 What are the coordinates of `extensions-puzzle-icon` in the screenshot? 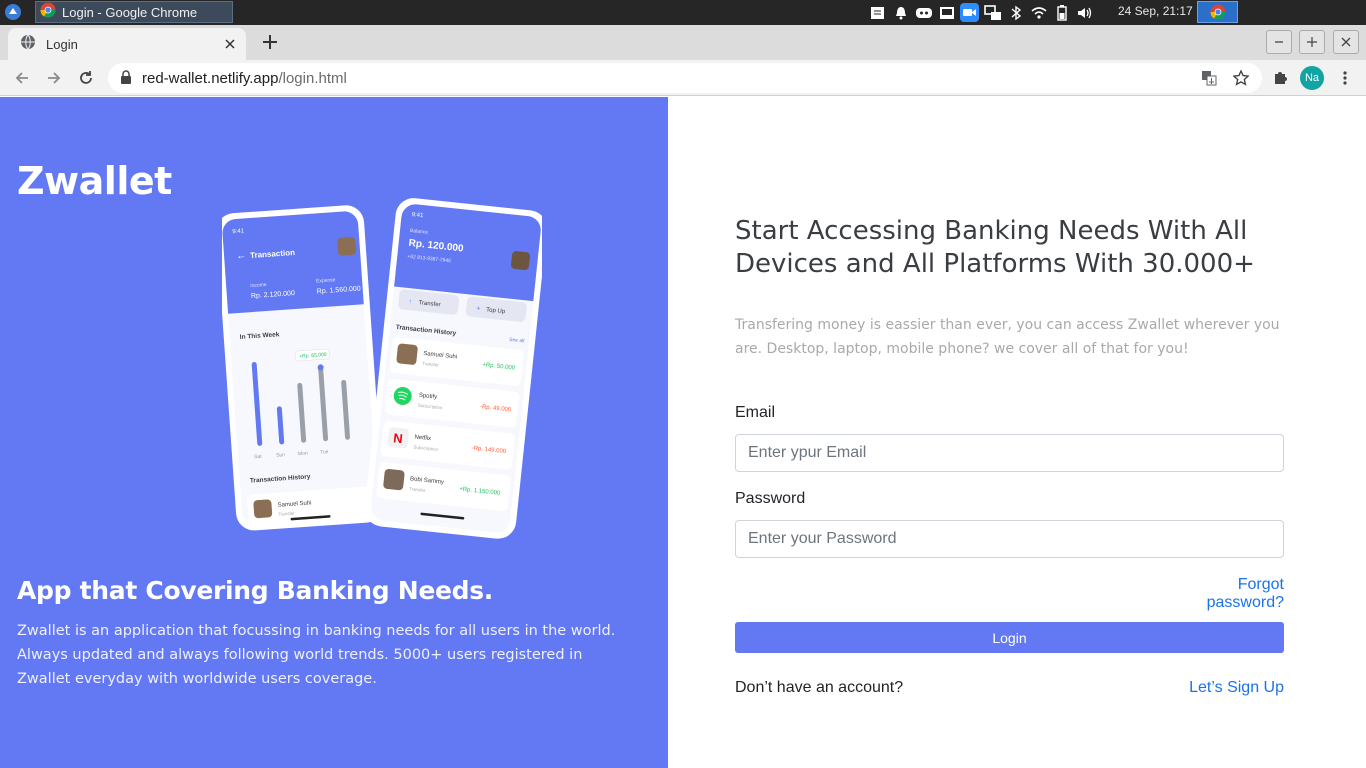 It's located at (1280, 78).